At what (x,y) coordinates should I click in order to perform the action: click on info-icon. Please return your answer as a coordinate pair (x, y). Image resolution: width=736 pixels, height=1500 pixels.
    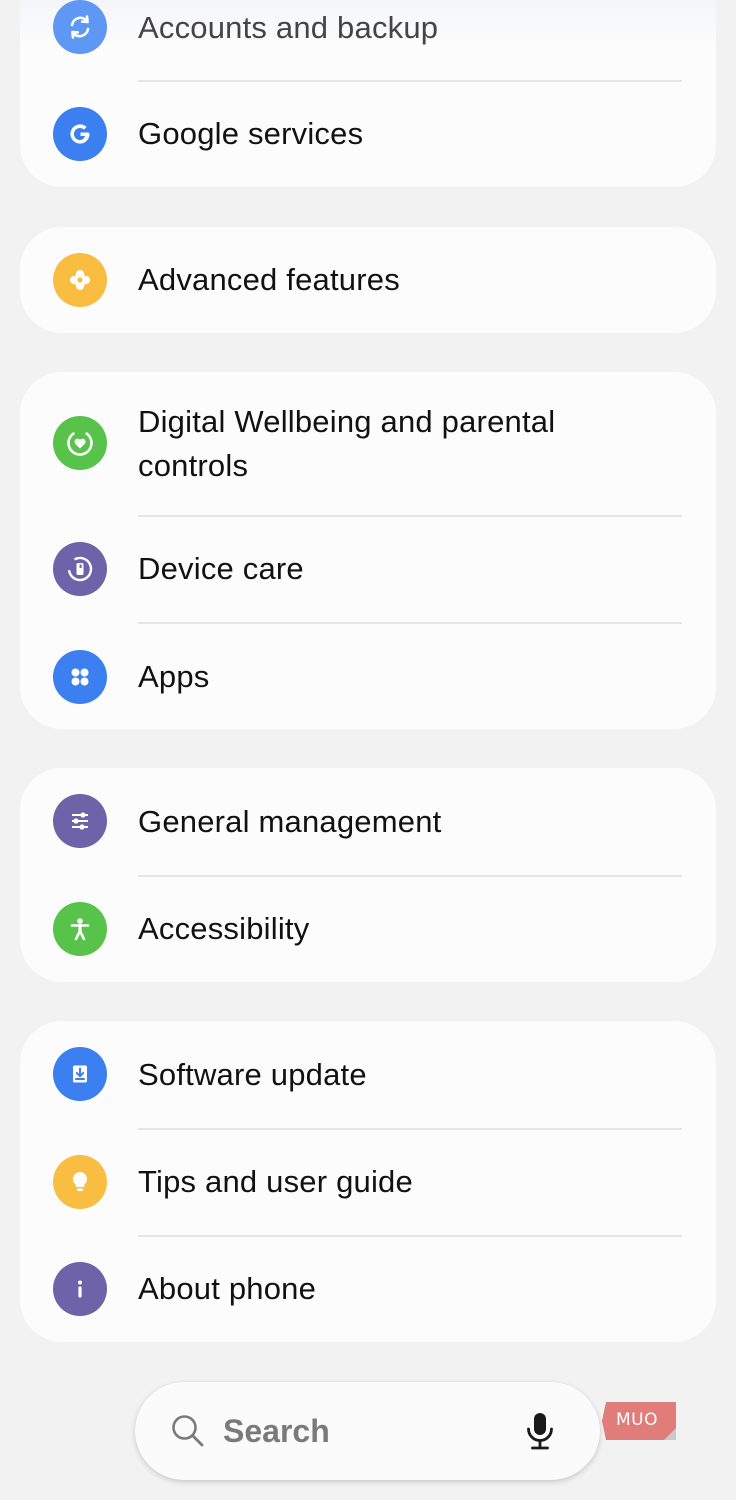
    Looking at the image, I should click on (80, 1289).